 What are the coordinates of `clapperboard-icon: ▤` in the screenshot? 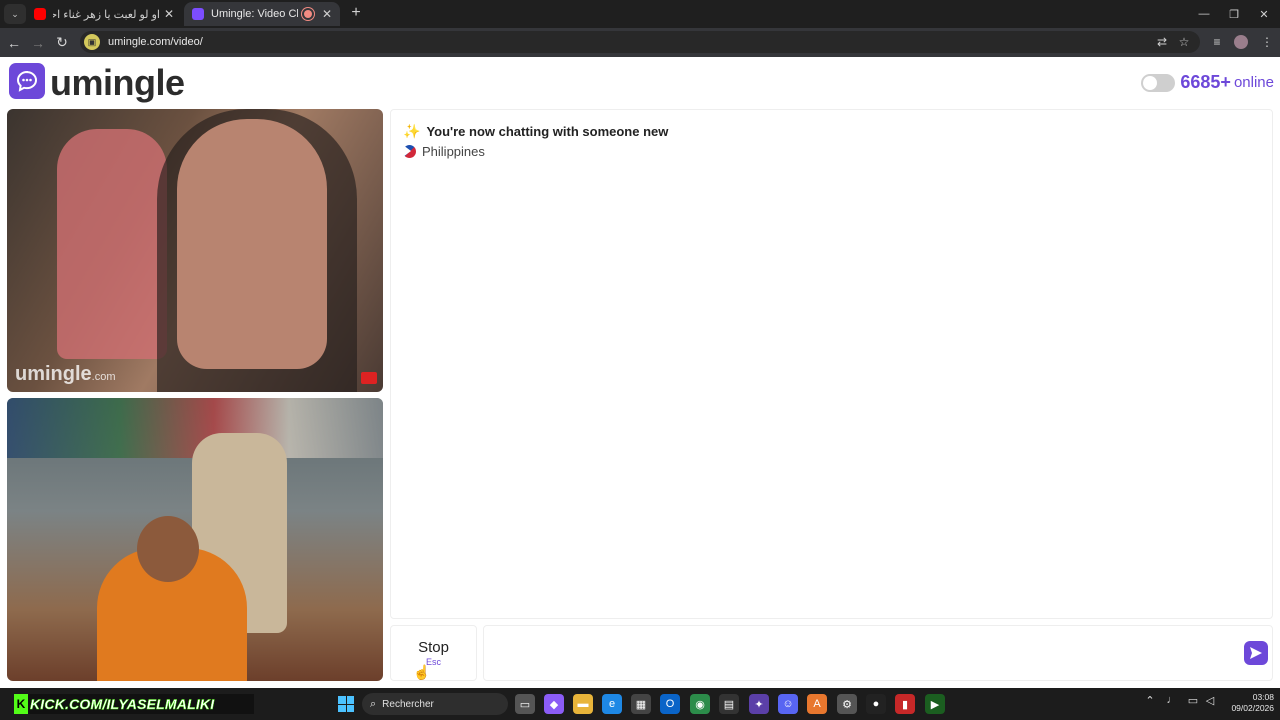 It's located at (729, 704).